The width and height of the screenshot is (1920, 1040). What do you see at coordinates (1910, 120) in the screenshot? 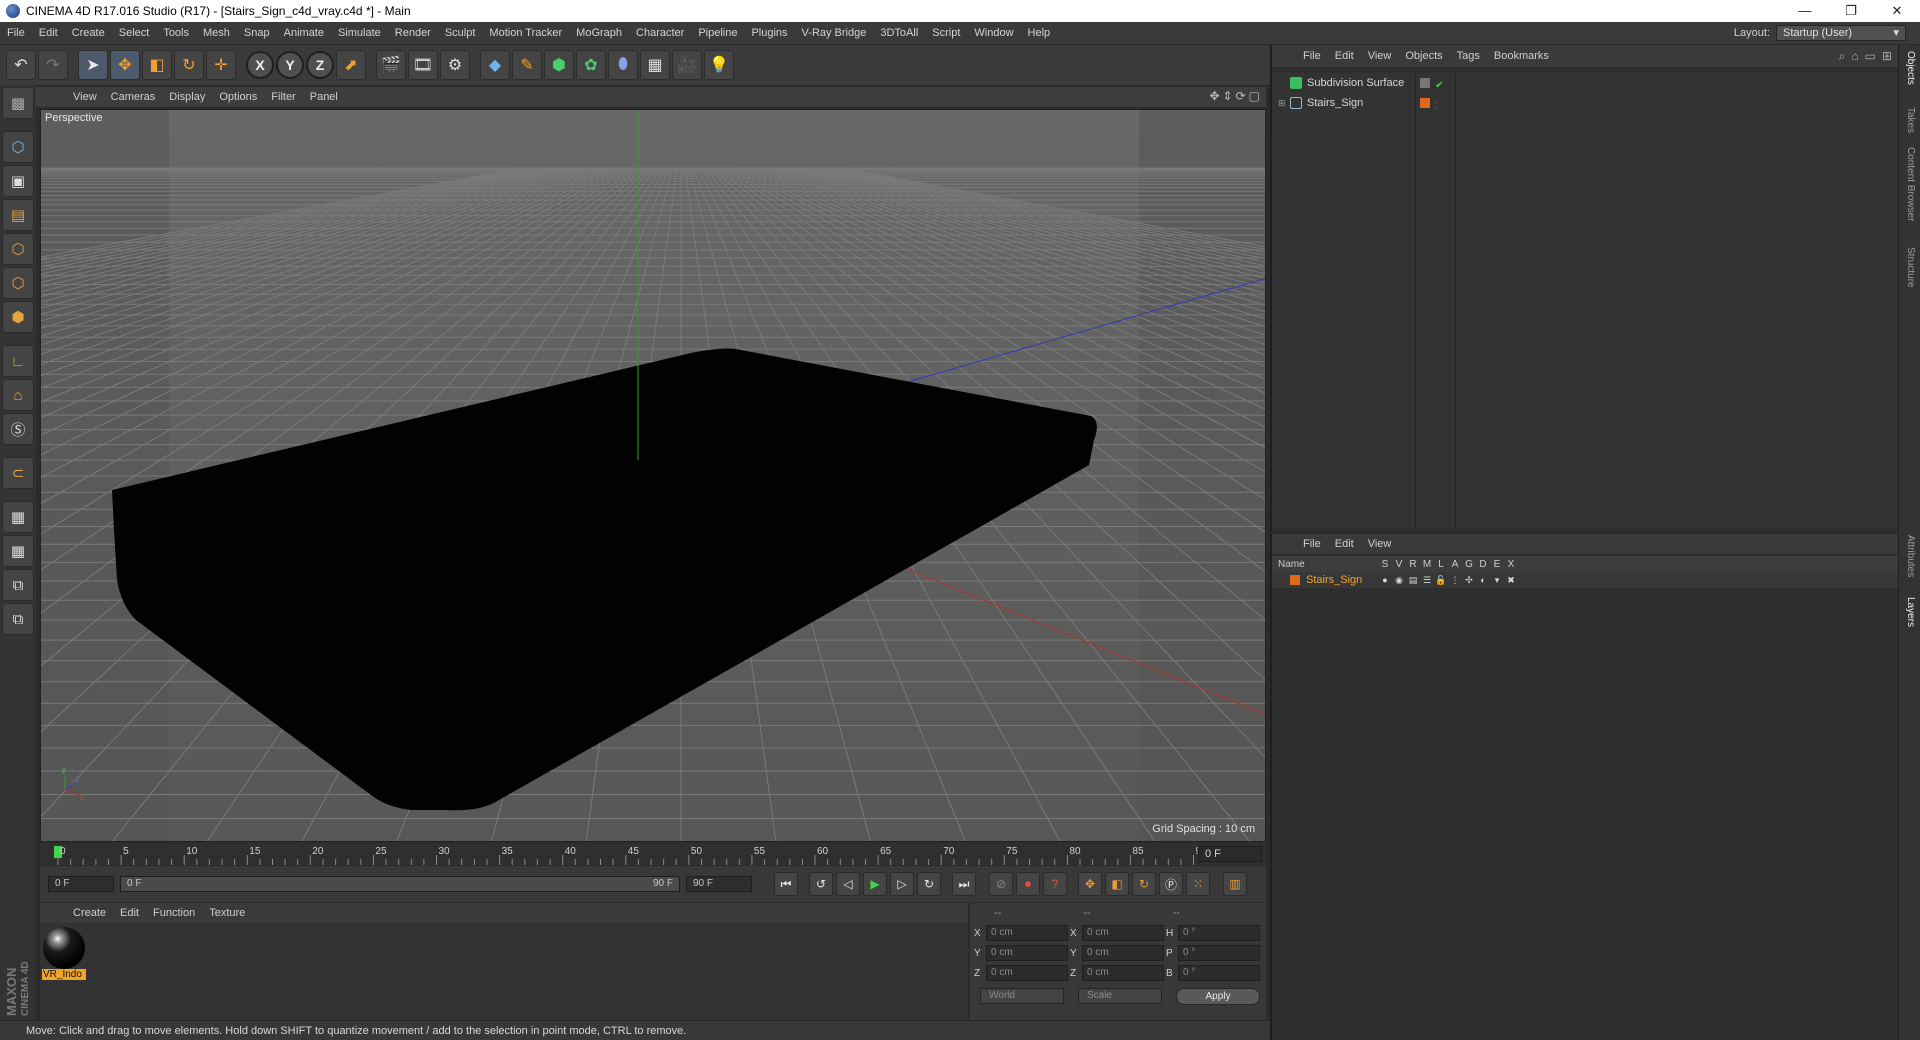
I see `tab-takes: Takes` at bounding box center [1910, 120].